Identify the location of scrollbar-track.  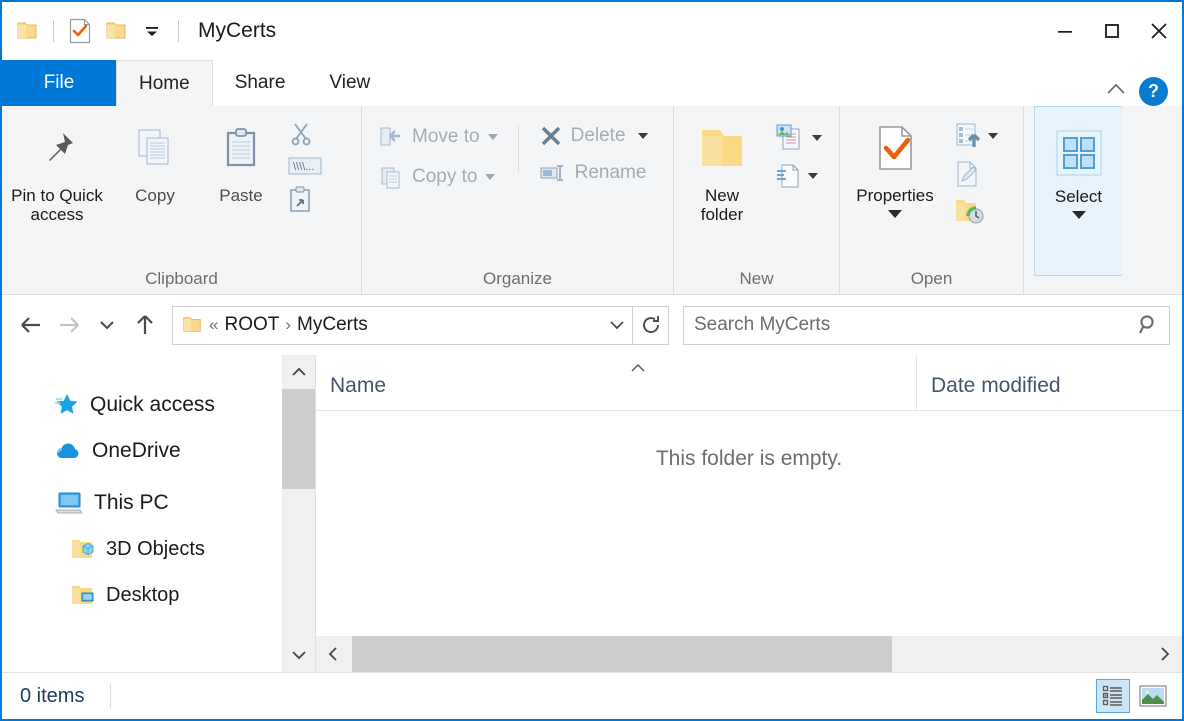
(298, 513).